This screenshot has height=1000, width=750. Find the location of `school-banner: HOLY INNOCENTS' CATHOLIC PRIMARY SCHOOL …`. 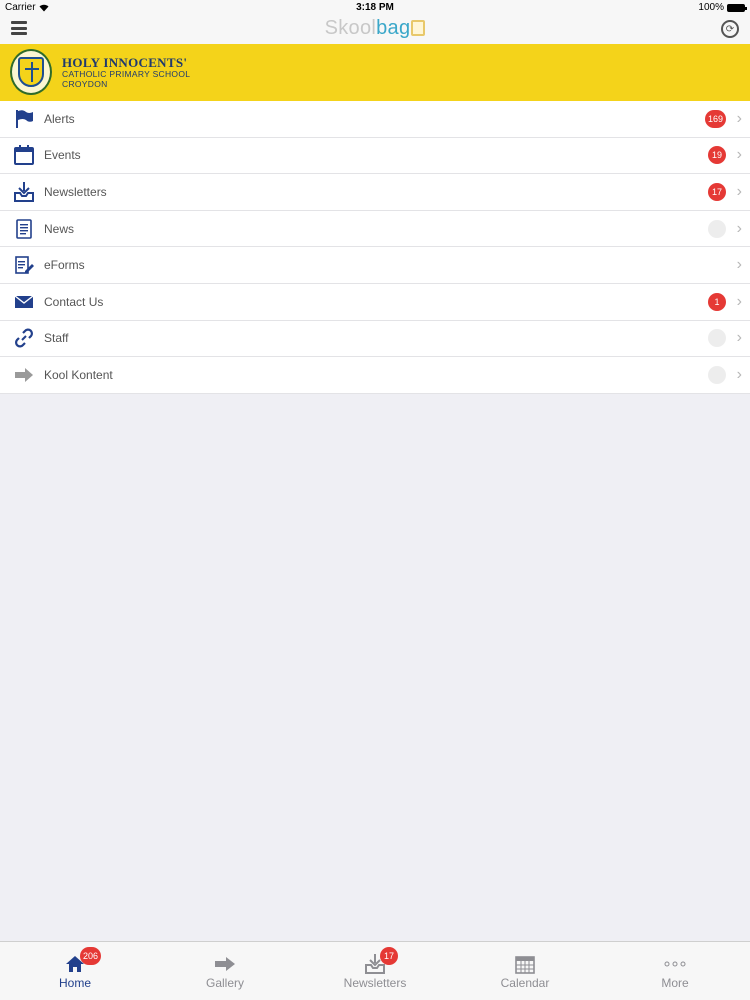

school-banner: HOLY INNOCENTS' CATHOLIC PRIMARY SCHOOL … is located at coordinates (375, 72).